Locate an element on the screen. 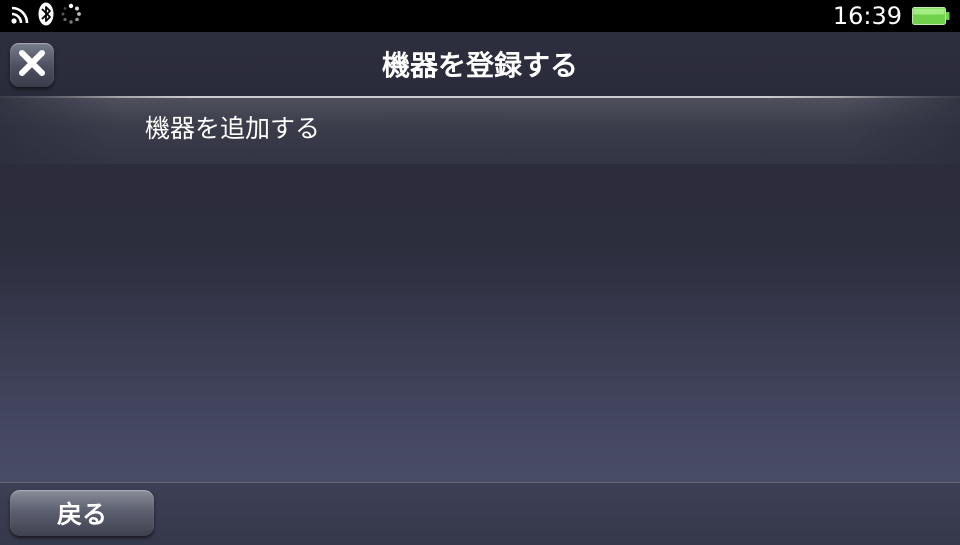  page-title: 機器を登録する is located at coordinates (479, 65).